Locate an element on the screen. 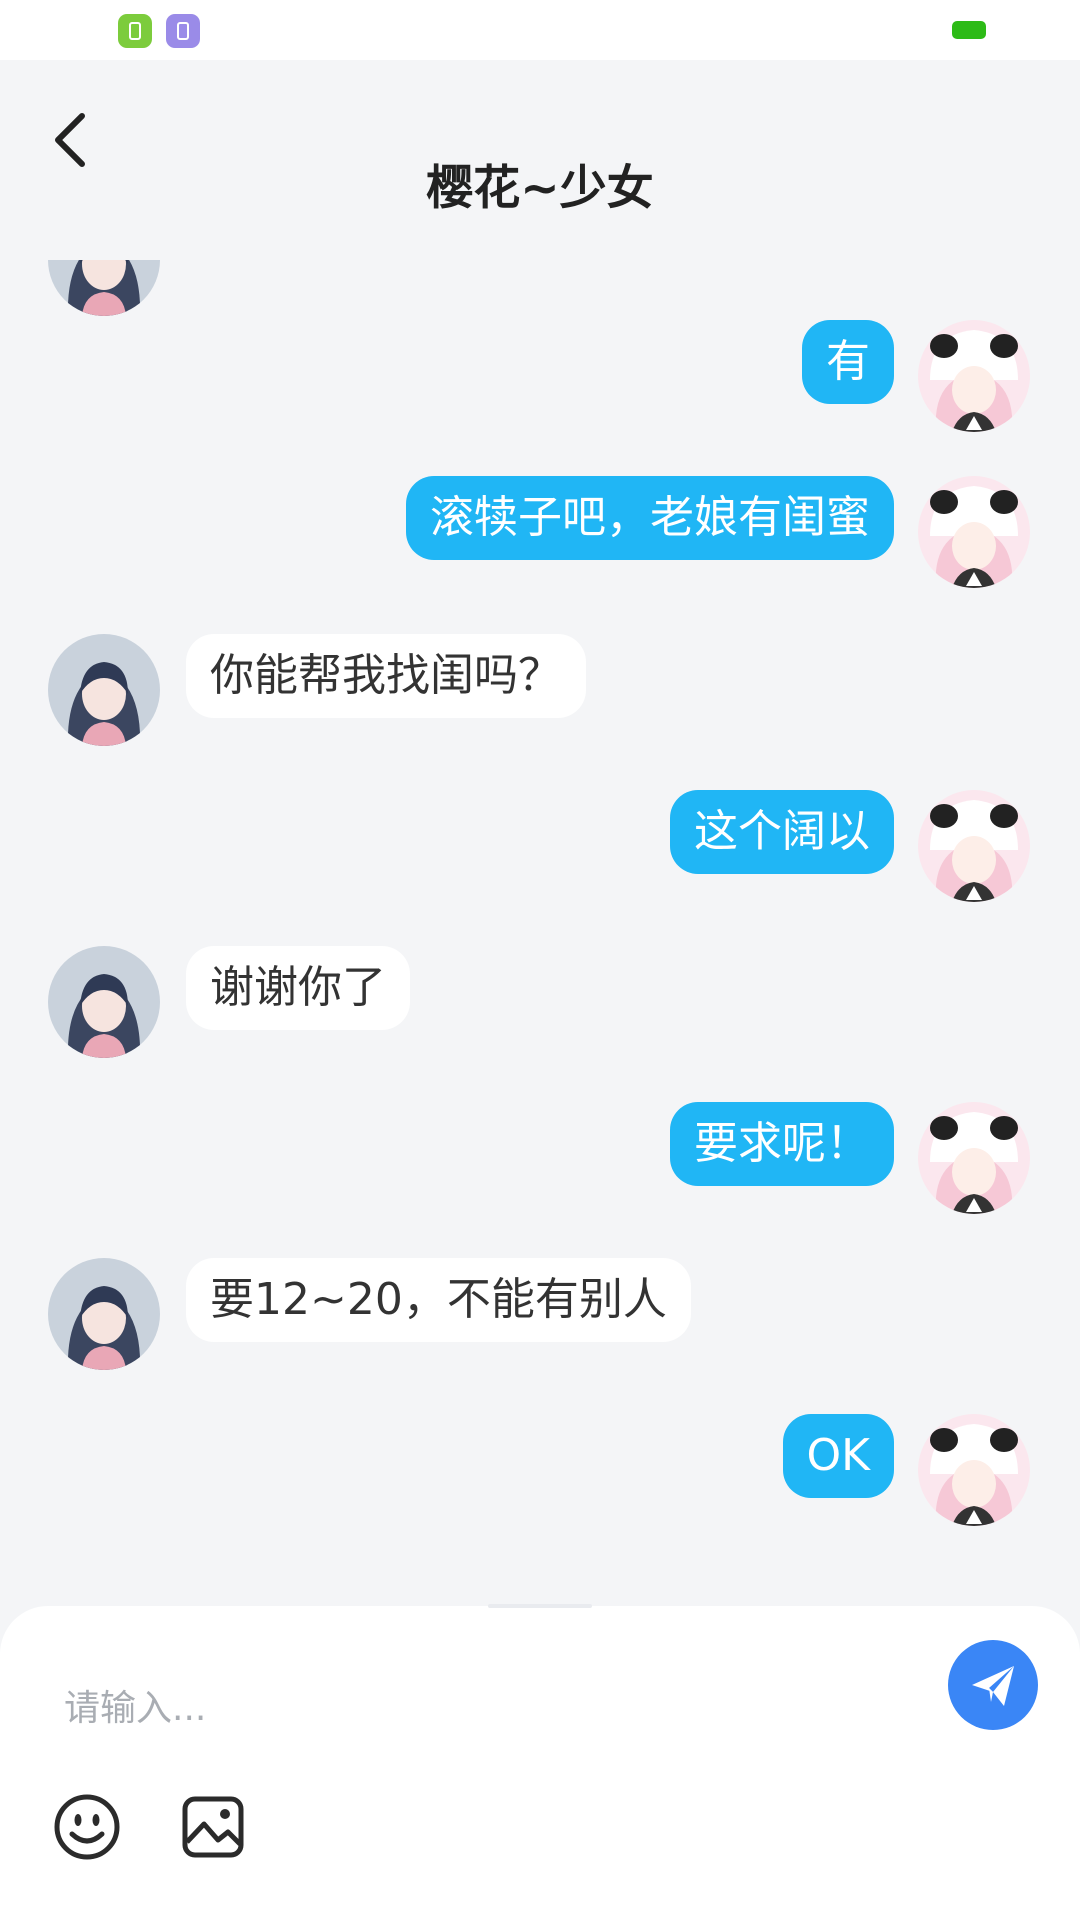  smiley-icon is located at coordinates (87, 1827).